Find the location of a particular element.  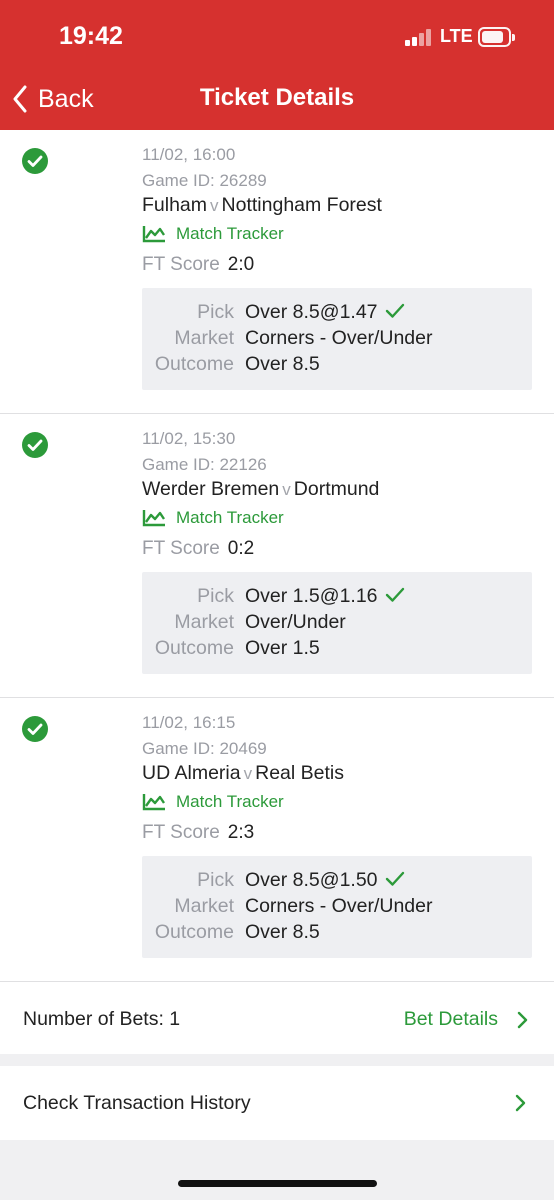

pick-row: Pick Over 1.5@1.16 is located at coordinates (337, 598).